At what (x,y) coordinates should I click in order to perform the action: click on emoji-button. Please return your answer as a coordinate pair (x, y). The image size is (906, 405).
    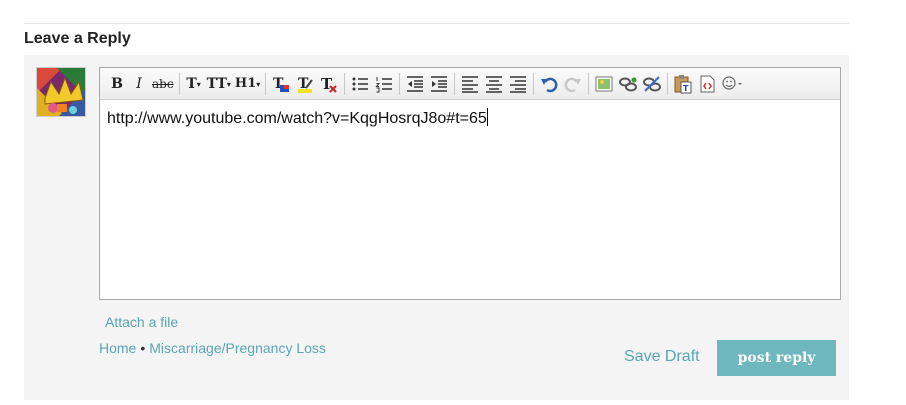
    Looking at the image, I should click on (733, 84).